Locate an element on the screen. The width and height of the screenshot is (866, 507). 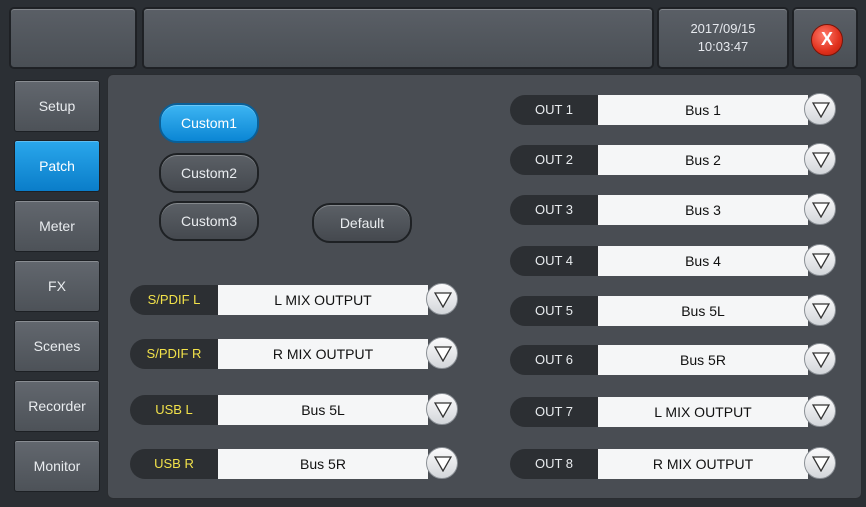
sidebar-item-fx: FX is located at coordinates (57, 286).